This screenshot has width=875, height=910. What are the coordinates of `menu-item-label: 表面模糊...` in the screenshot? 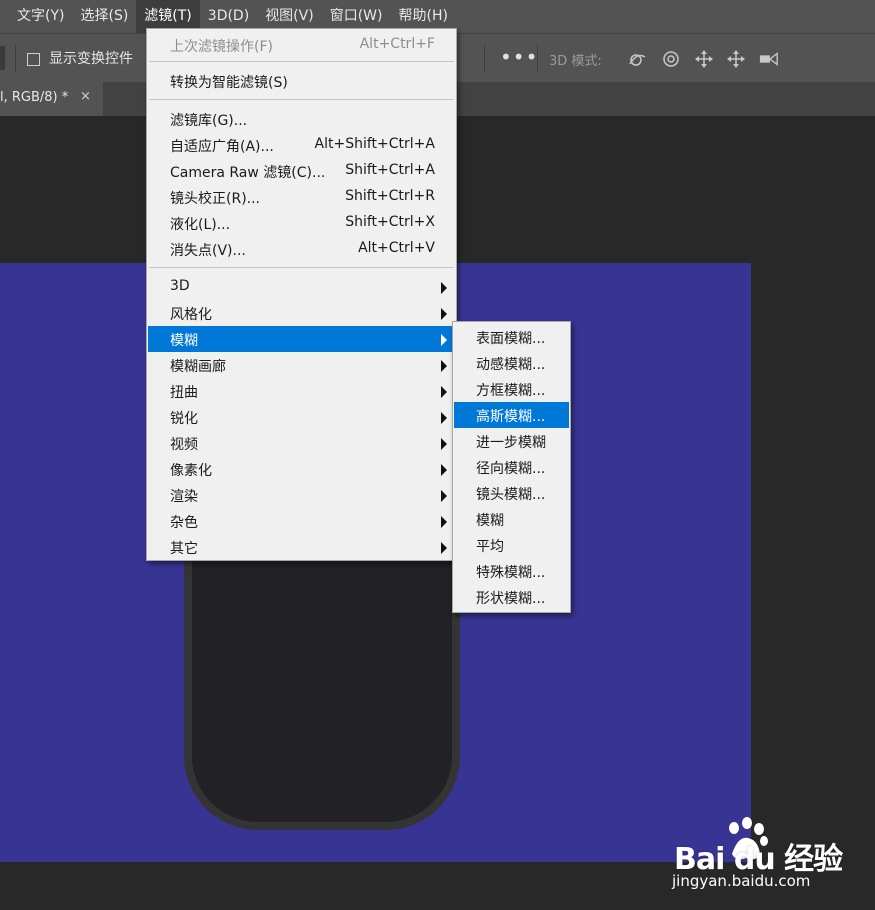 It's located at (511, 339).